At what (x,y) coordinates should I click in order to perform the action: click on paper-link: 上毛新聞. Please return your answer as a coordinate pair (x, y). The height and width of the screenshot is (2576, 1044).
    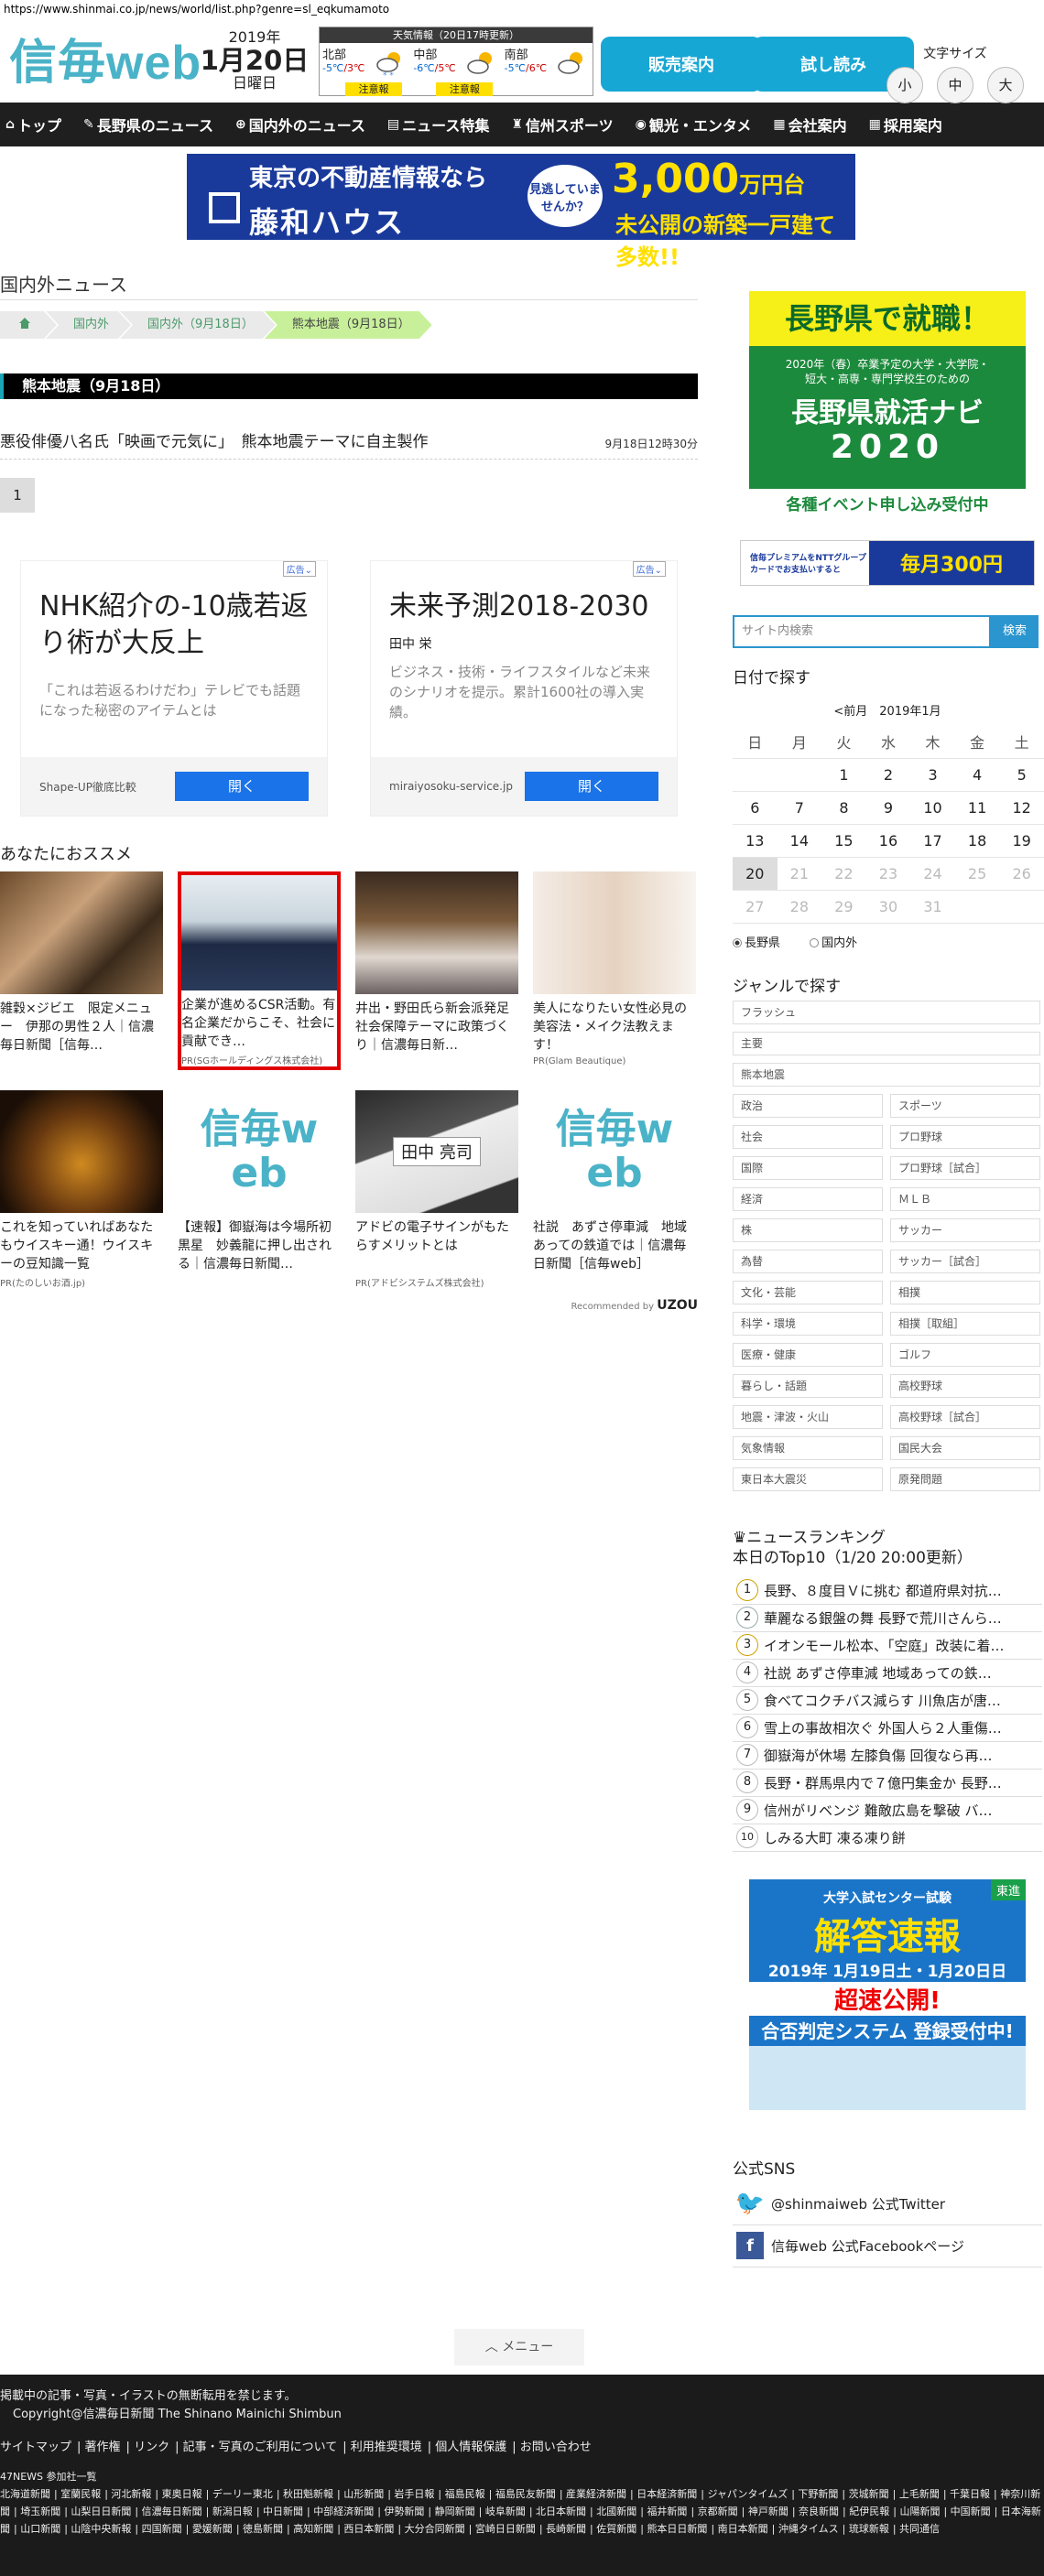
    Looking at the image, I should click on (920, 2494).